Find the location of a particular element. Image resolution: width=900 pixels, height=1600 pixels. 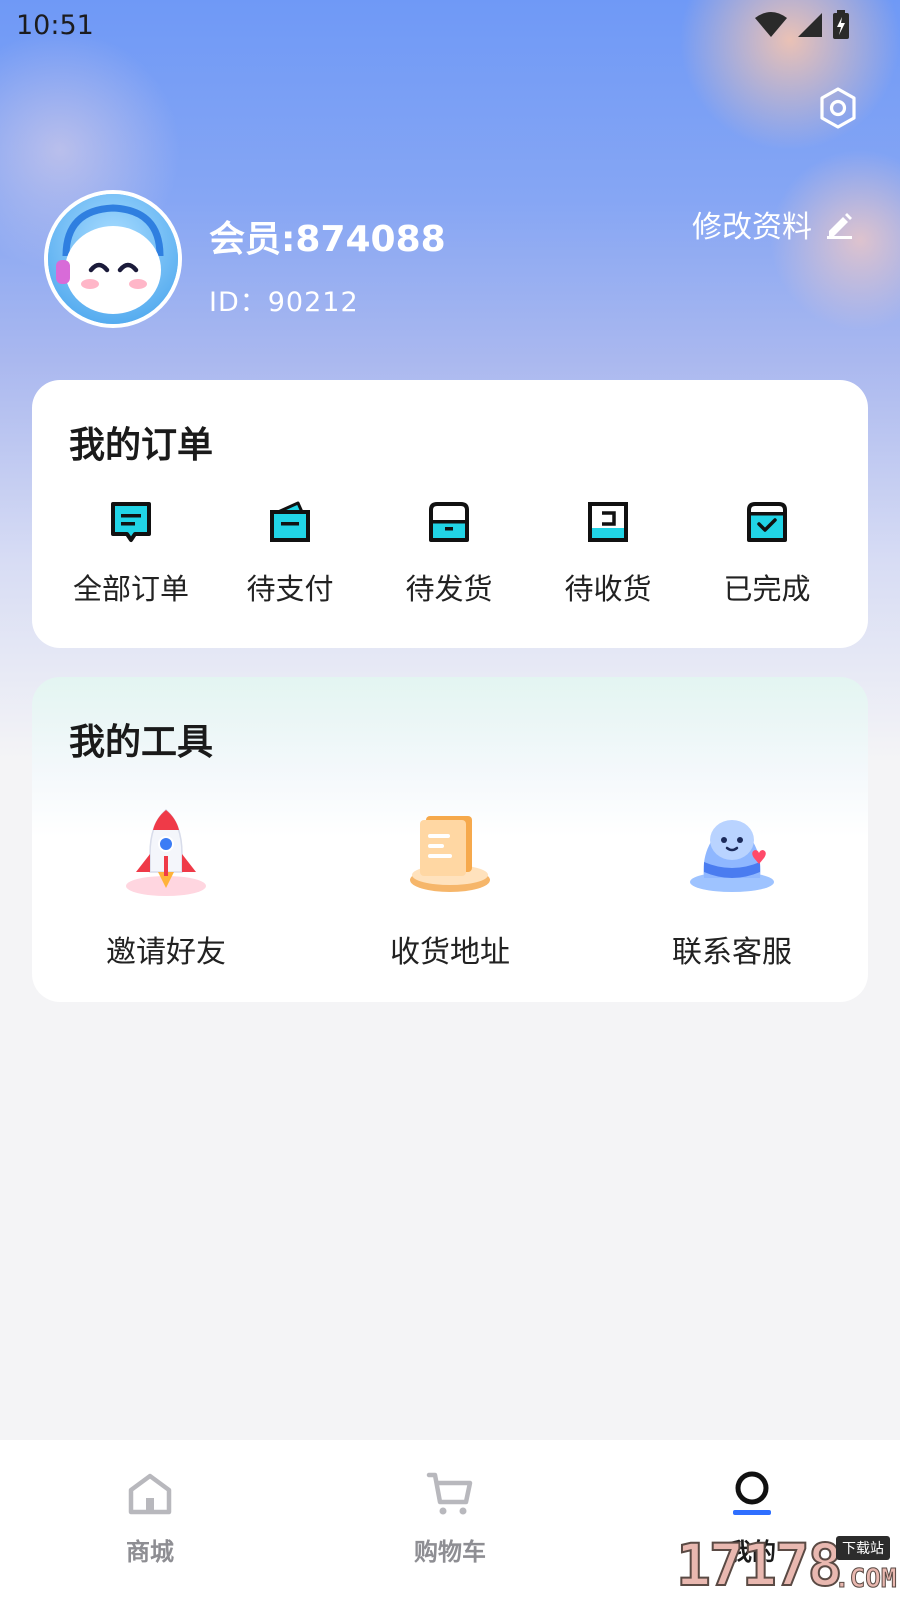

tool-invite-friends-button: 邀请好友 is located at coordinates (166, 887).